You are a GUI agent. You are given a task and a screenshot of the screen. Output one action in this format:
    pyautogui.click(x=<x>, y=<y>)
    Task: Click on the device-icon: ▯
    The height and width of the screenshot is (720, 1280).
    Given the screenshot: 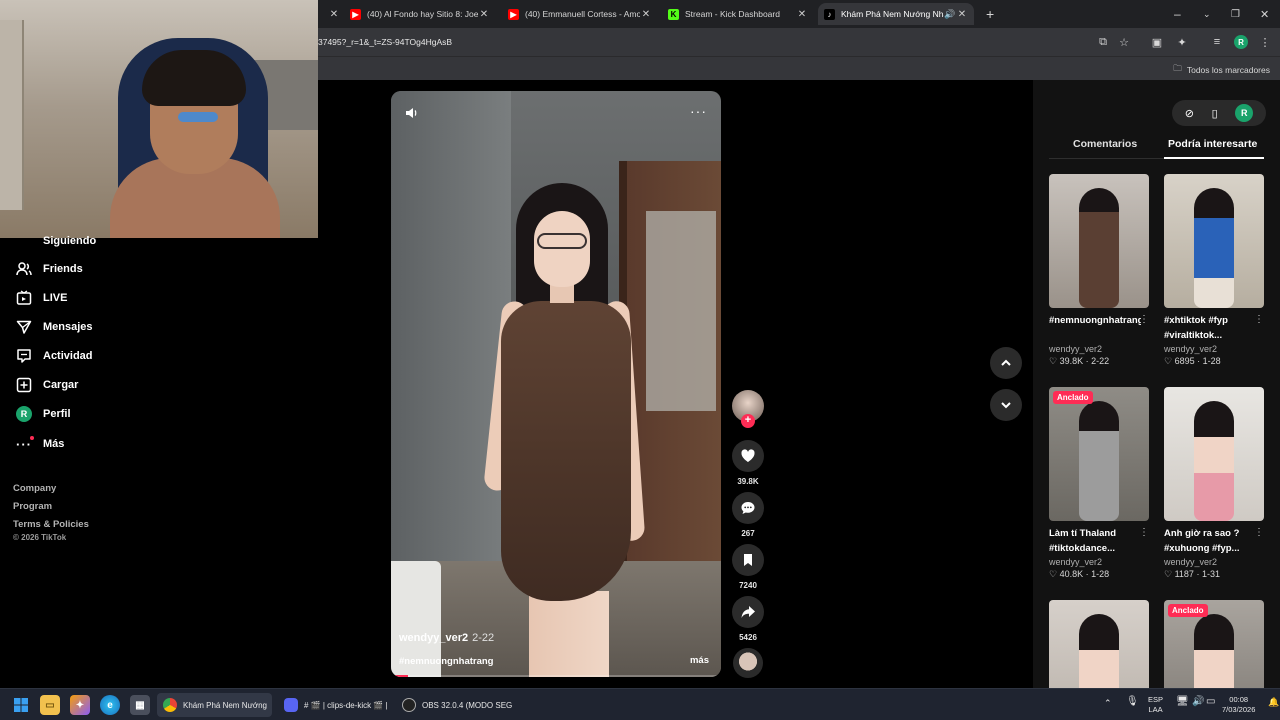 What is the action you would take?
    pyautogui.click(x=1215, y=113)
    